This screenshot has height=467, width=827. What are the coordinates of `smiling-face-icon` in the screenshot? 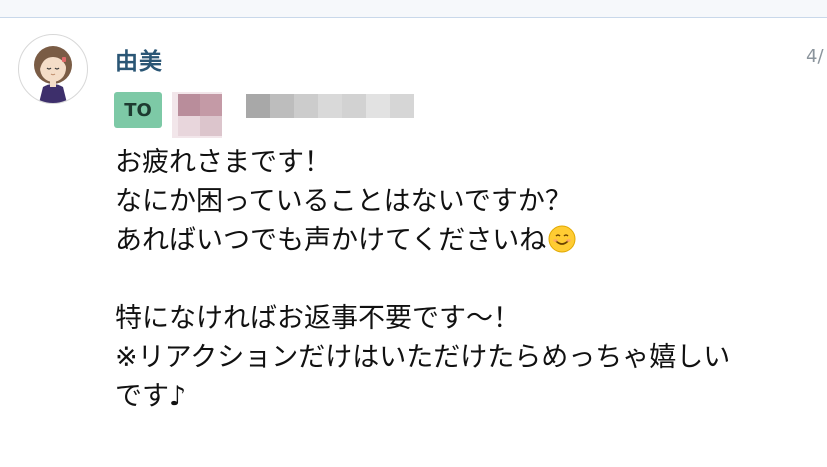 It's located at (562, 239).